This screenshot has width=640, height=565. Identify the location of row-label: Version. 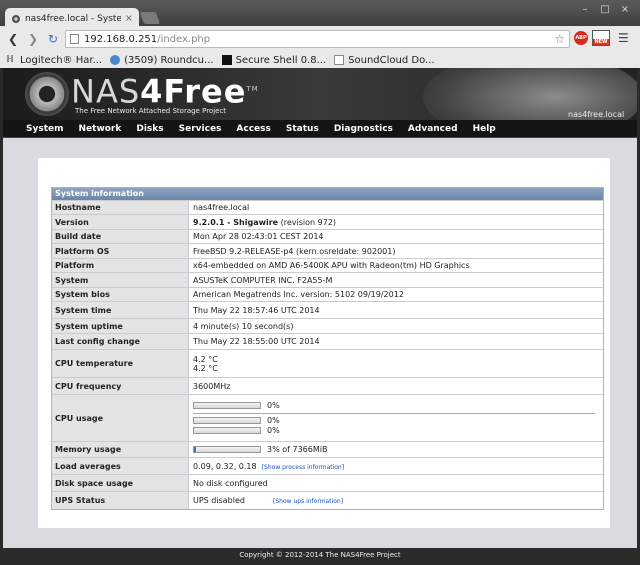
(120, 222).